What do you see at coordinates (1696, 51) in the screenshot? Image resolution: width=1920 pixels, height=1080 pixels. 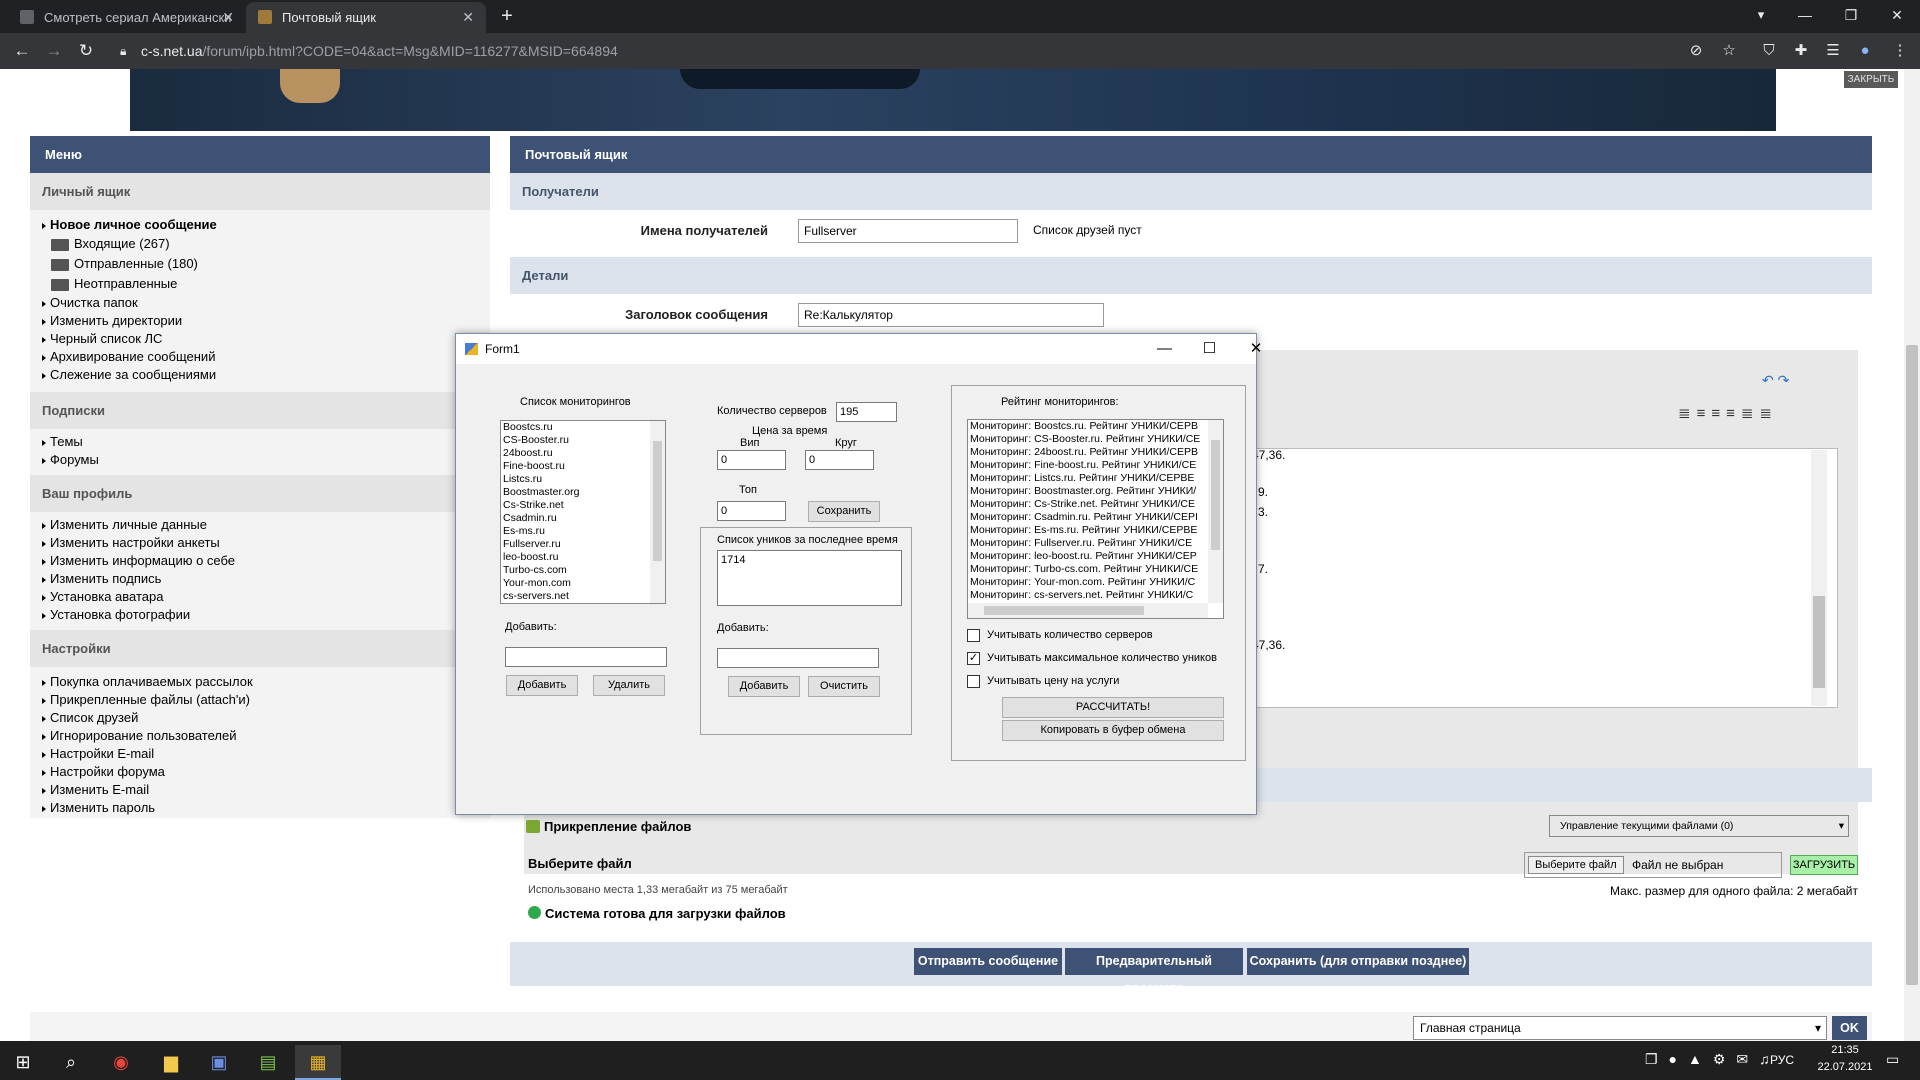 I see `tracking-icon: ⊘` at bounding box center [1696, 51].